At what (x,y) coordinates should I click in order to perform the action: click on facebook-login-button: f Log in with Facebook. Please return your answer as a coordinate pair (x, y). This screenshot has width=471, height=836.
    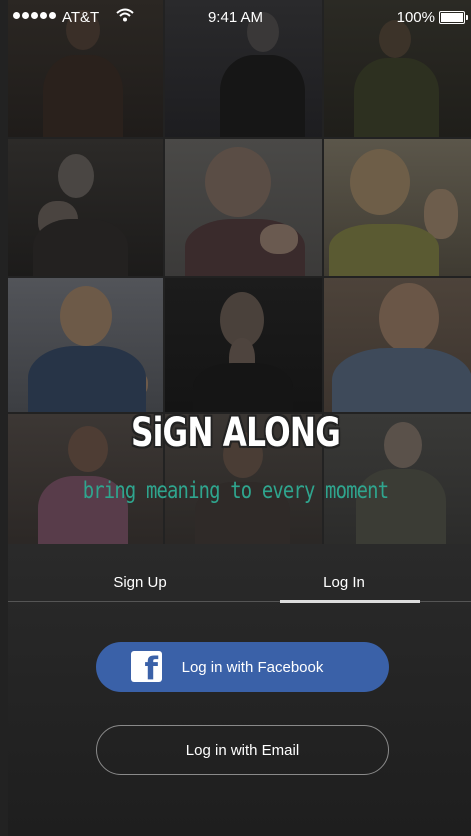
    Looking at the image, I should click on (242, 667).